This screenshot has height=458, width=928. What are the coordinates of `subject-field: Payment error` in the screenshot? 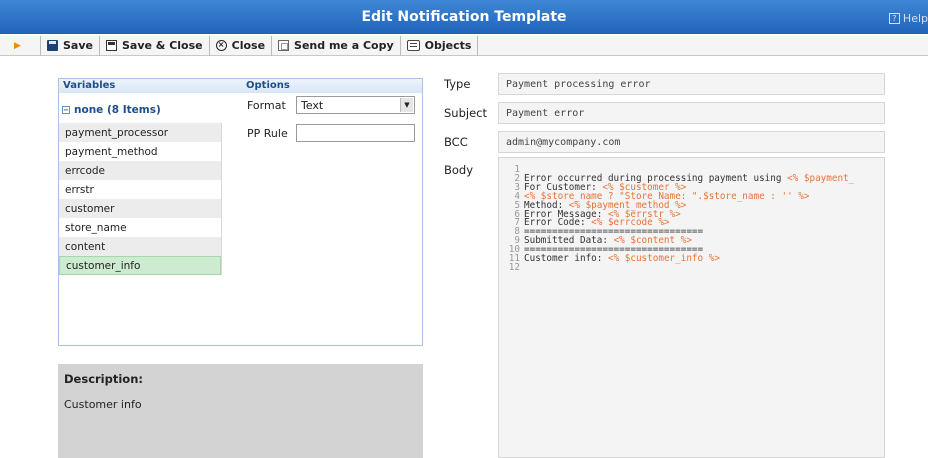 It's located at (691, 113).